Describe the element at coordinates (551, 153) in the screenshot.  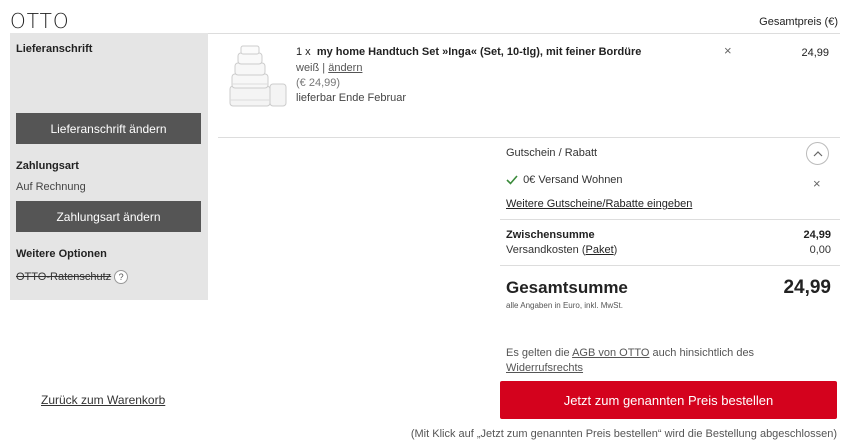
I see `coupon-heading: Gutschein / Rabatt` at that location.